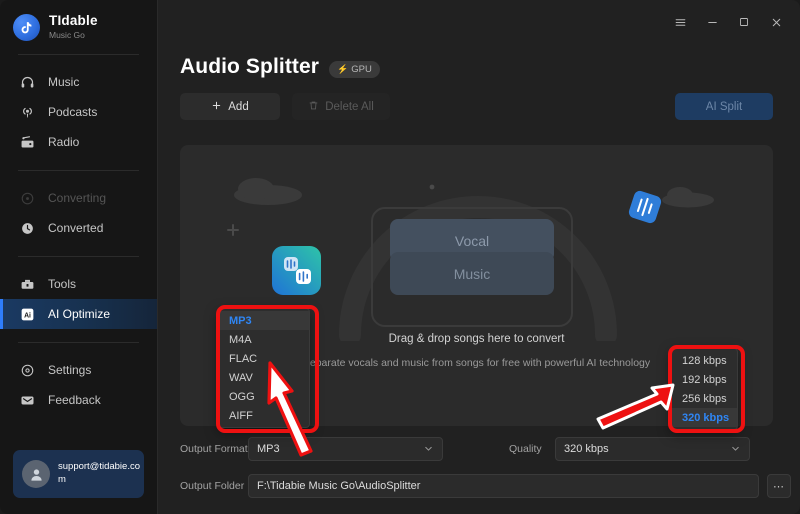 This screenshot has height=514, width=800. What do you see at coordinates (472, 274) in the screenshot?
I see `dropzone-art-label-music: Music` at bounding box center [472, 274].